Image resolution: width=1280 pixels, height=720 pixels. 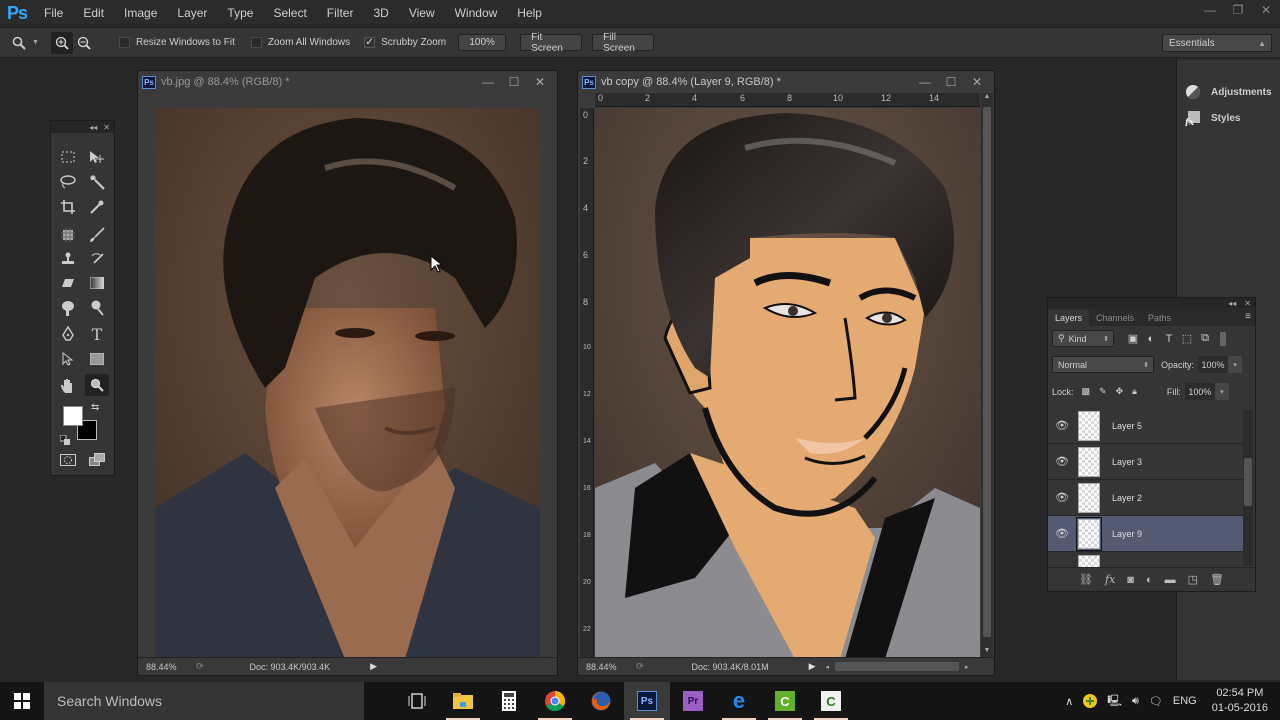 I want to click on file-explorer-icon, so click(x=463, y=701).